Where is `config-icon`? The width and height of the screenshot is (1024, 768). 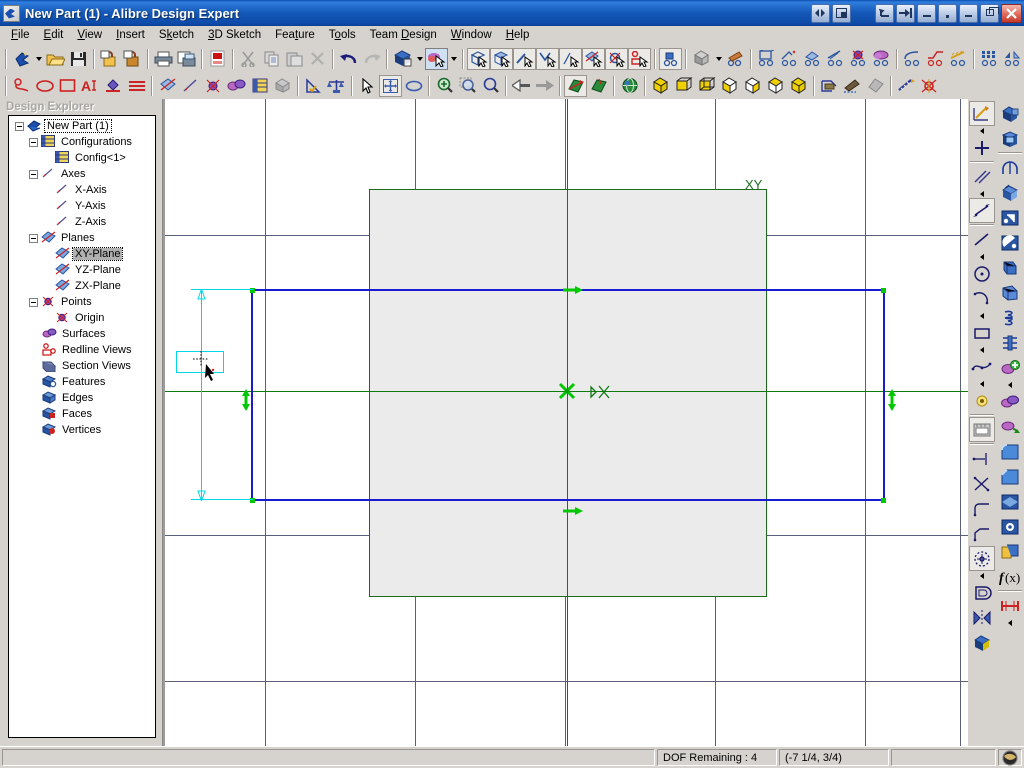 config-icon is located at coordinates (259, 86).